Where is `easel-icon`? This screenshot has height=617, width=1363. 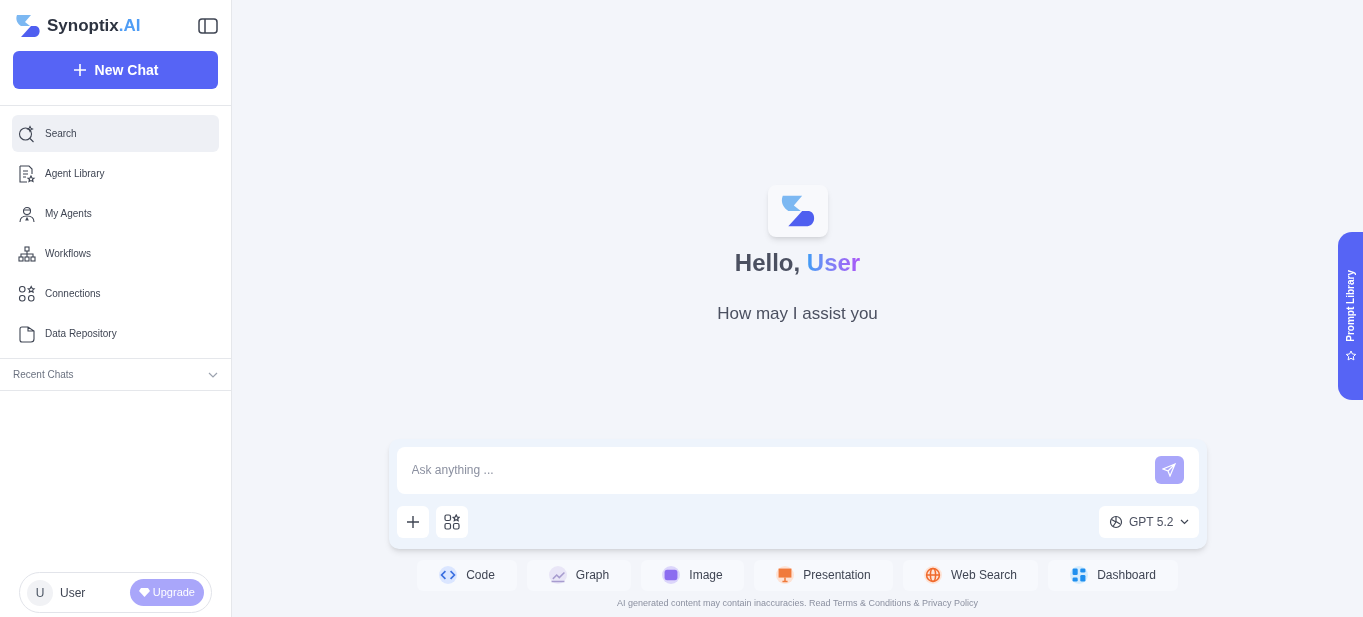 easel-icon is located at coordinates (785, 575).